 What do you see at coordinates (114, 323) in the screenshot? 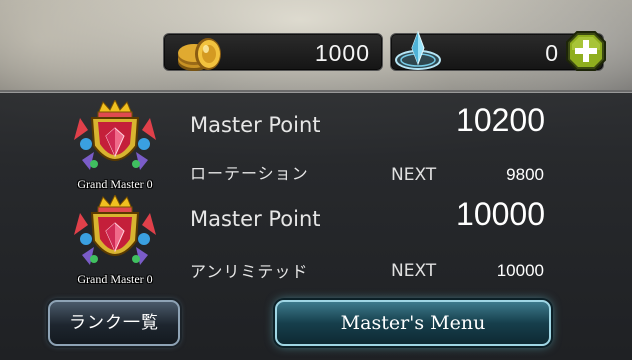
I see `rank-list-button: ランク一覧` at bounding box center [114, 323].